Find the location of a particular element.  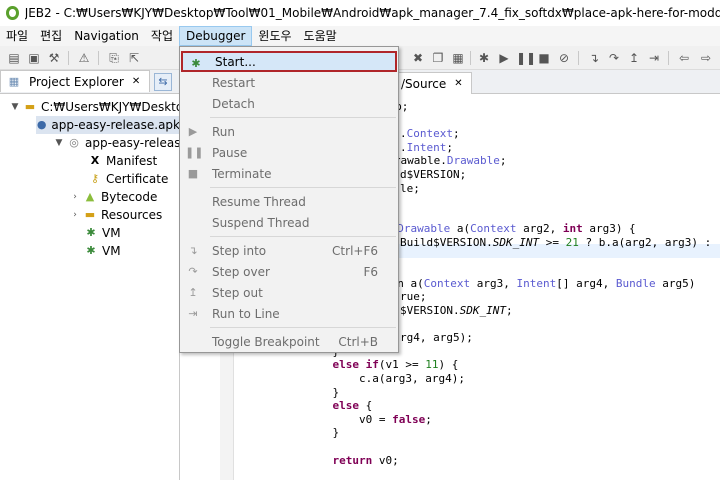

menu-item-run: ▶ Run is located at coordinates (289, 131).